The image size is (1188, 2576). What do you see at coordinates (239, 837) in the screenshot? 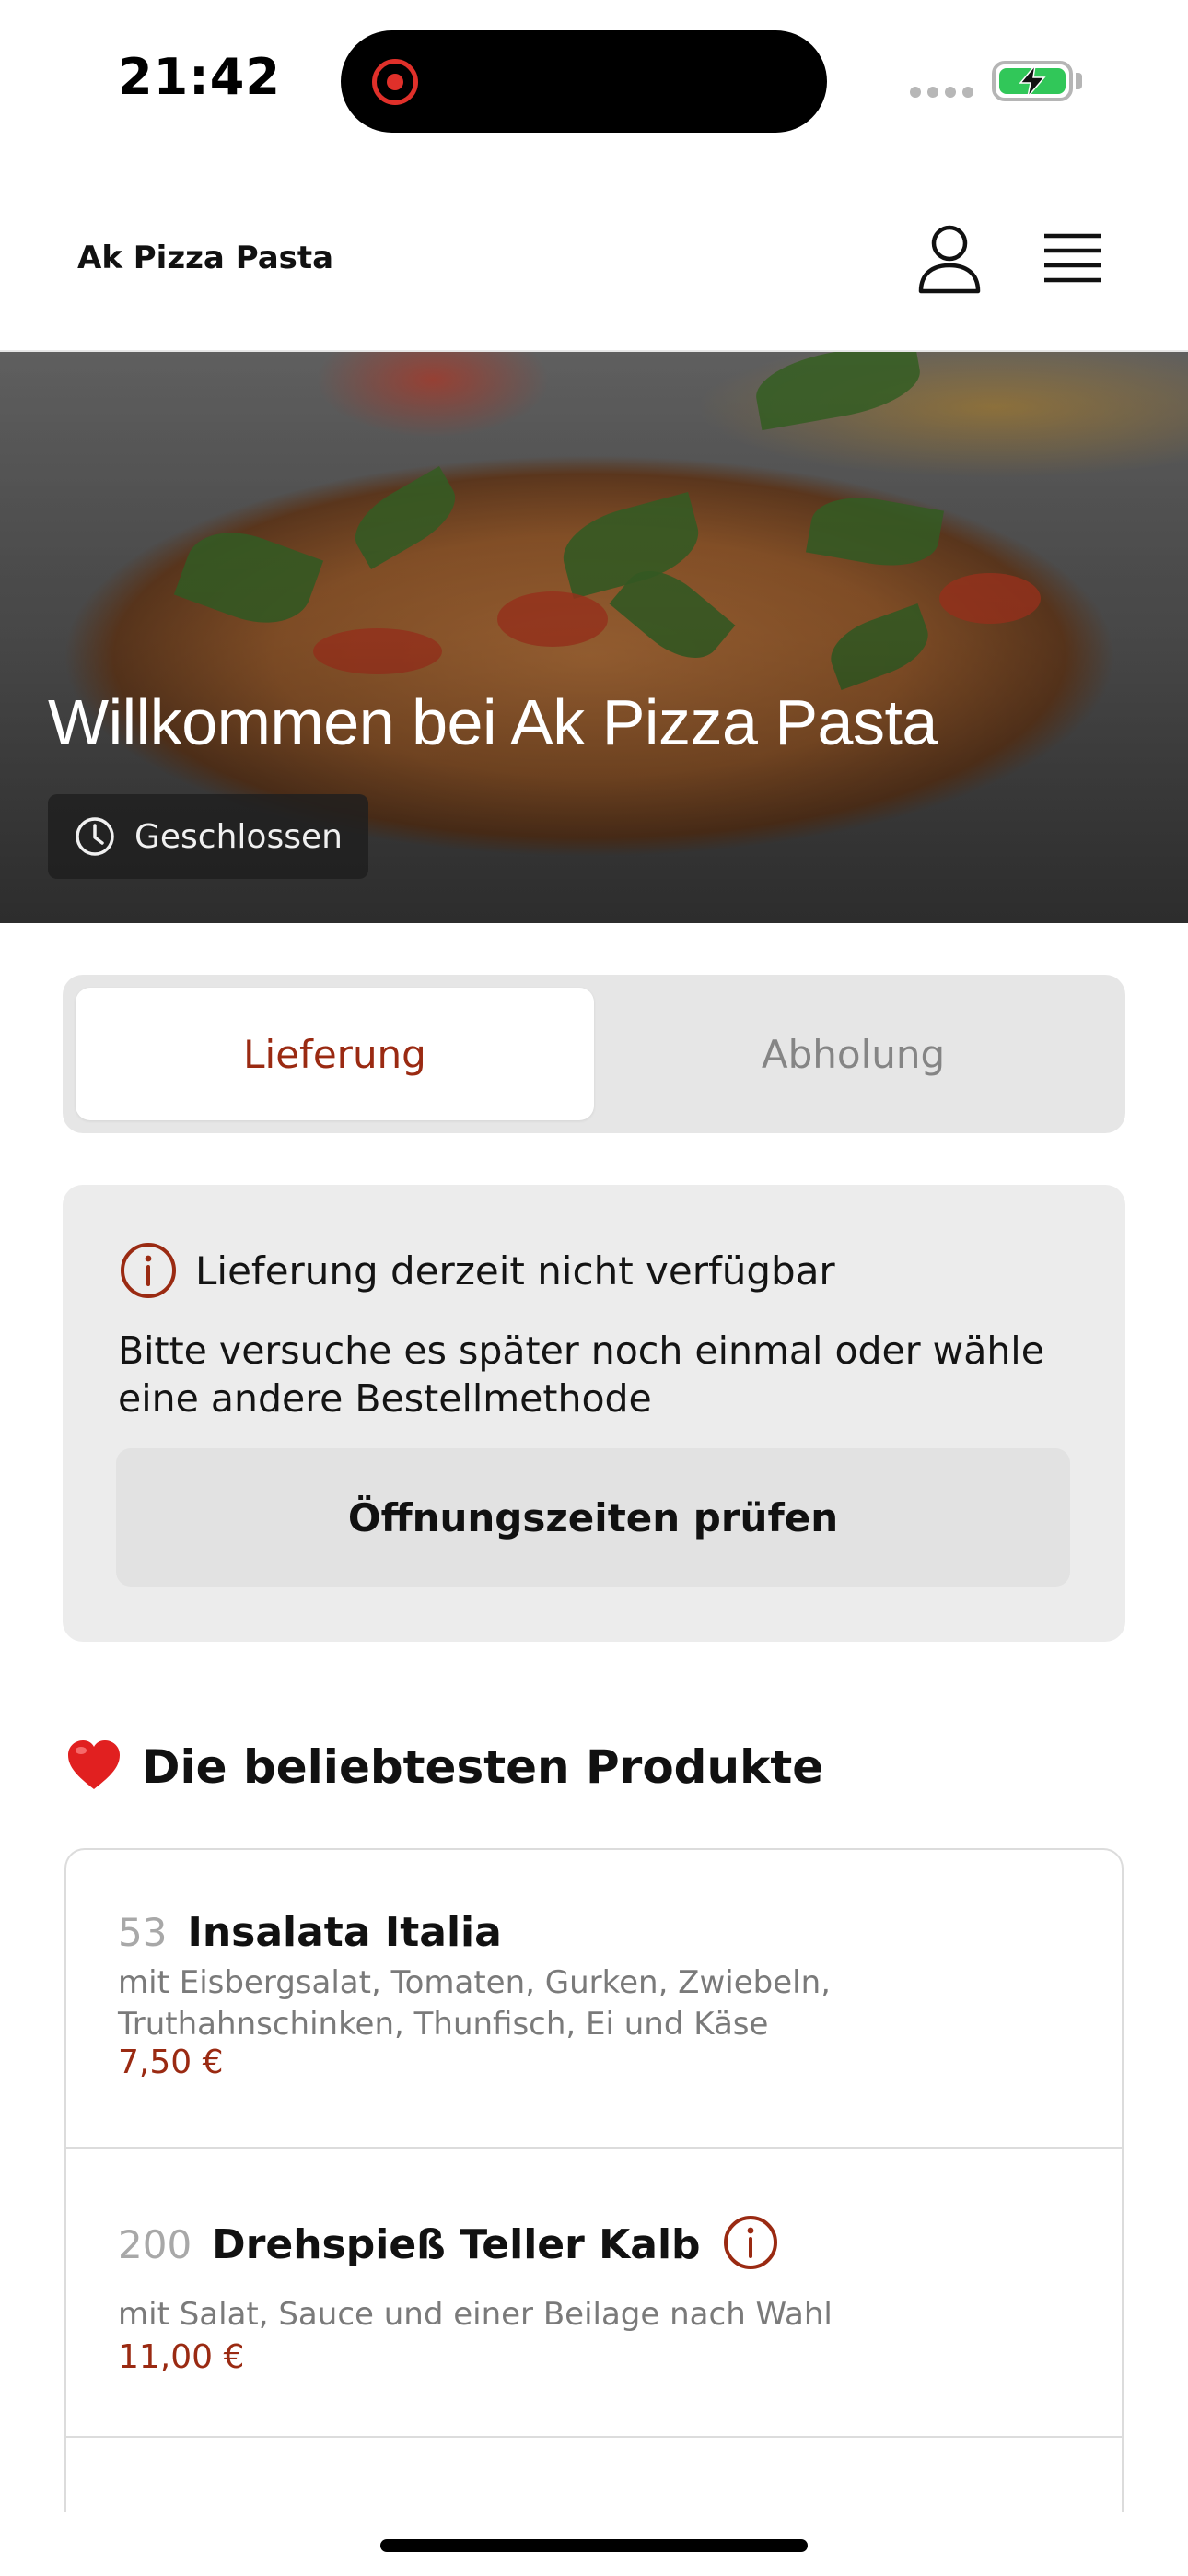
I see `opening-status-label: Geschlossen` at bounding box center [239, 837].